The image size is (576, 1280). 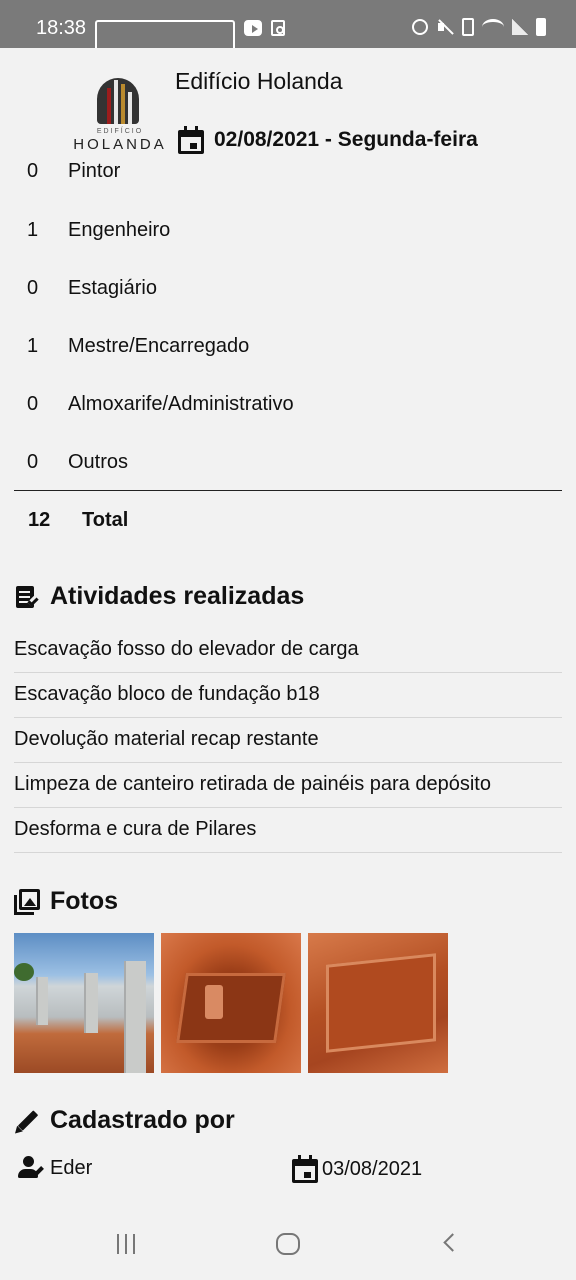 What do you see at coordinates (253, 28) in the screenshot?
I see `youtube-notification-icon` at bounding box center [253, 28].